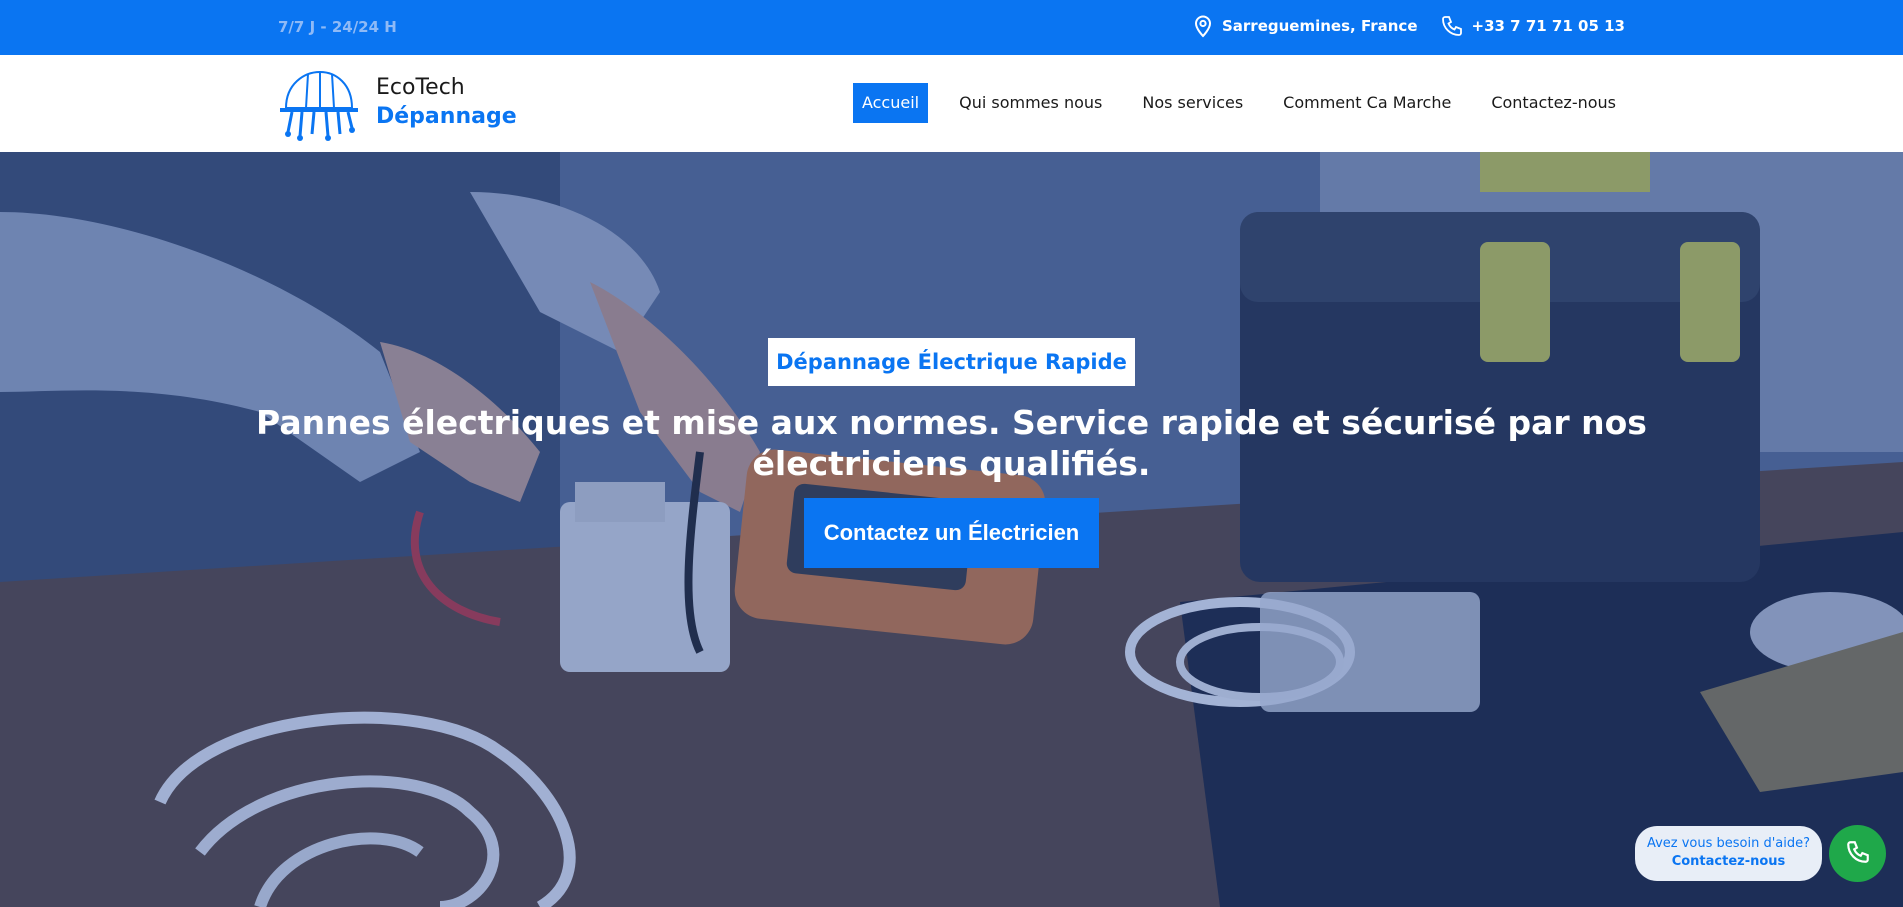 The image size is (1903, 907). I want to click on phone-item: +33 7 71 71 05 13, so click(1533, 26).